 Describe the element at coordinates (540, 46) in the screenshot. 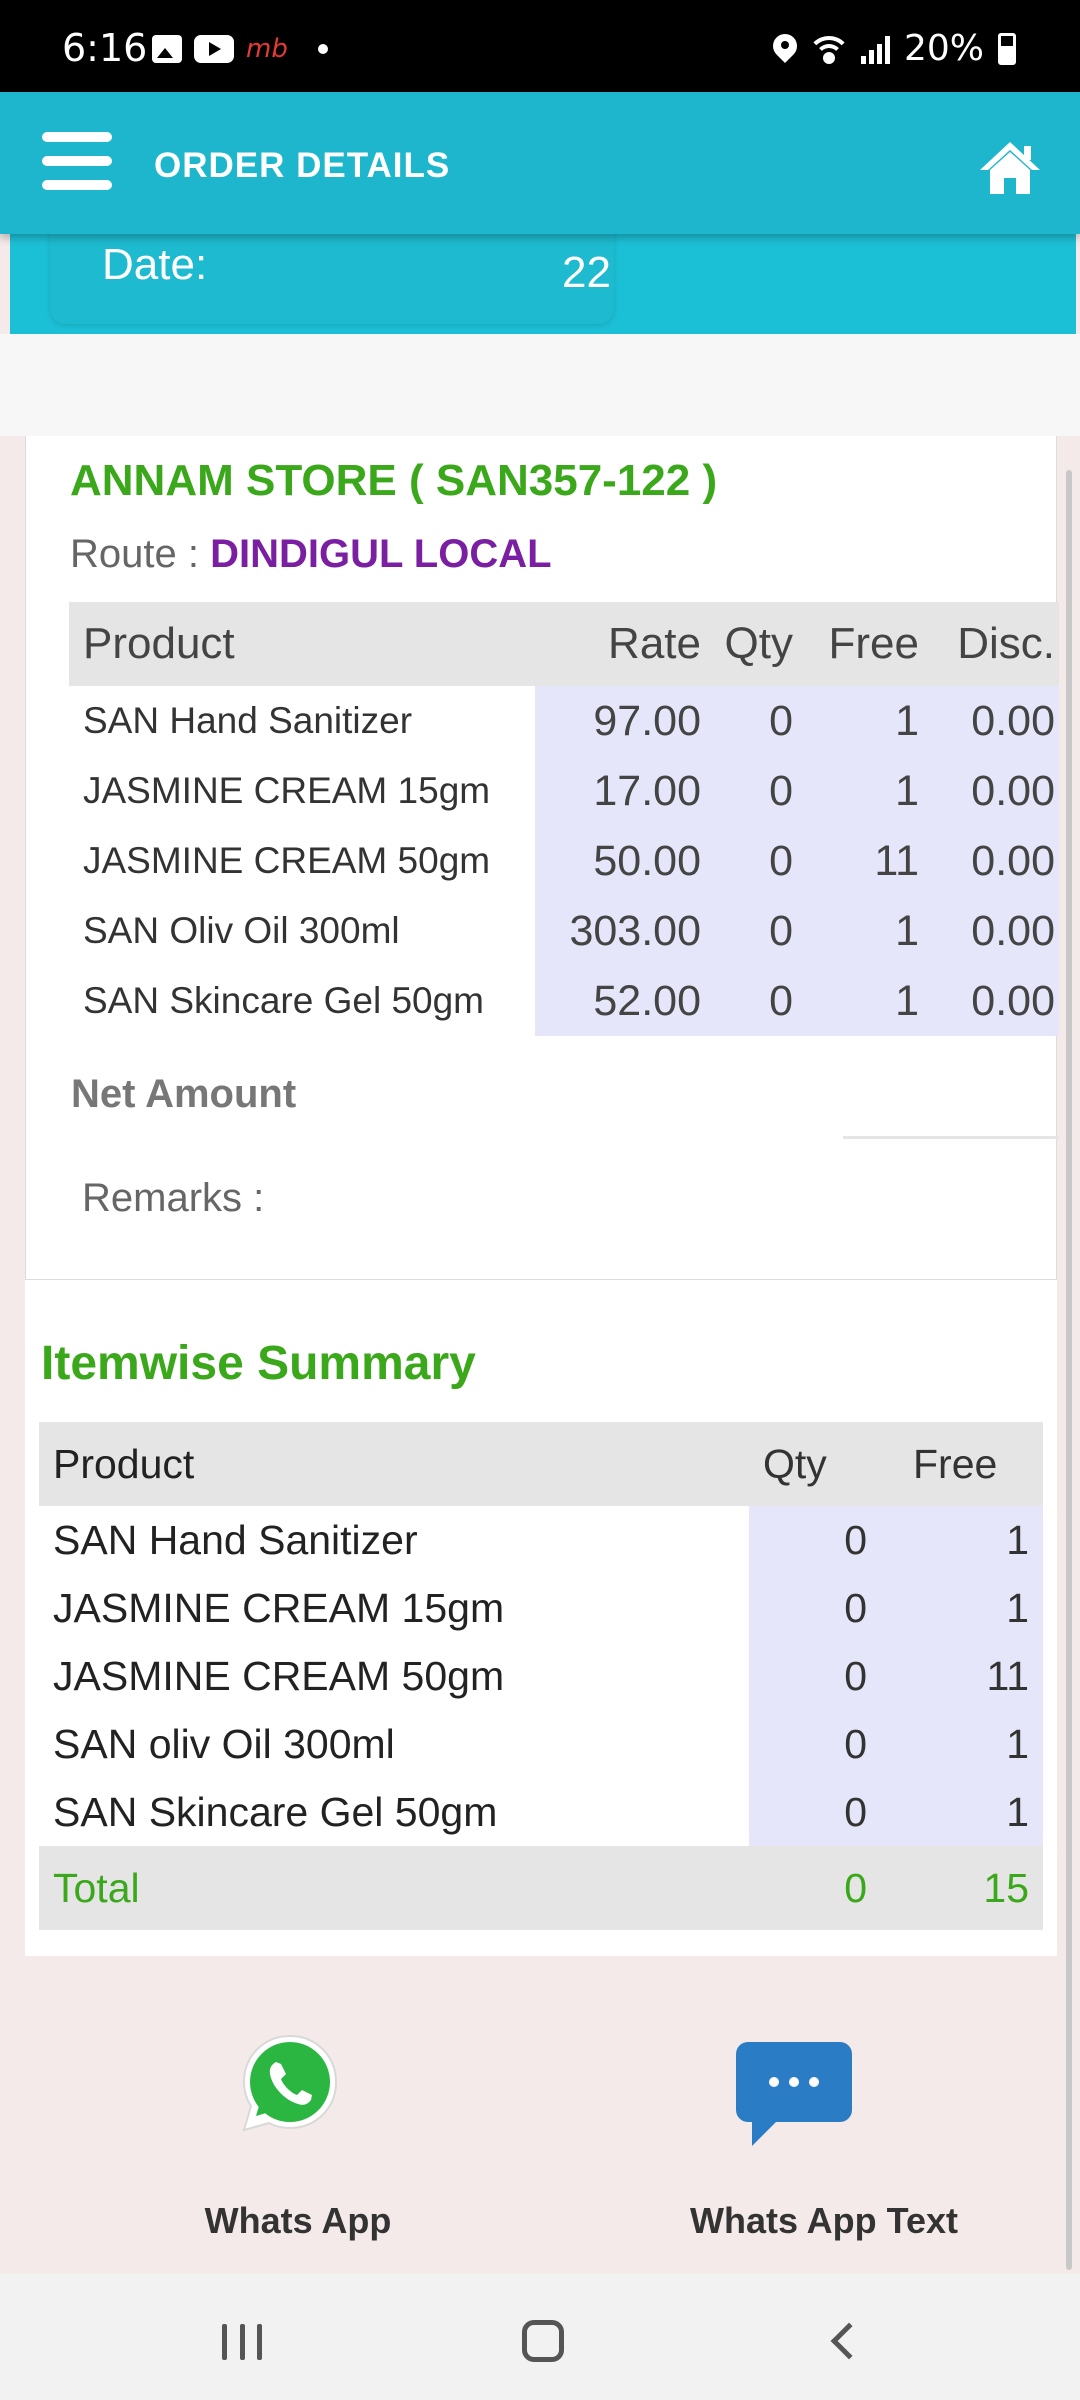

I see `status-bar: 6:16 mb 20%` at that location.